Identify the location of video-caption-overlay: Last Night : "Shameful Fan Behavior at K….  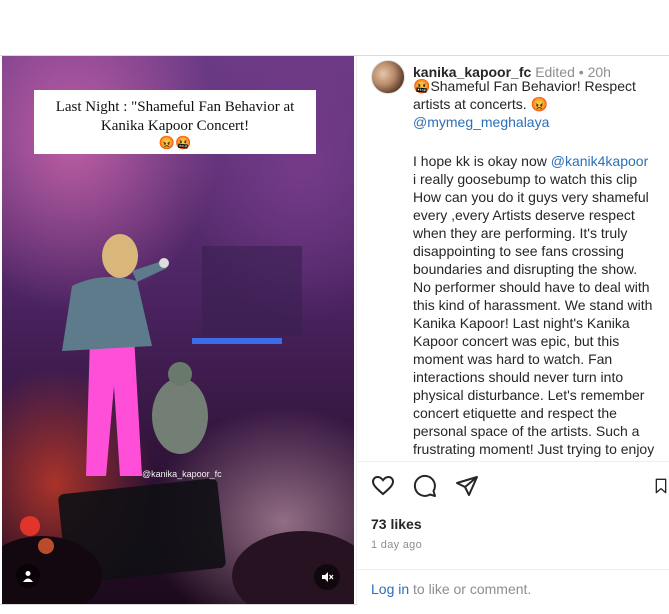
(175, 122).